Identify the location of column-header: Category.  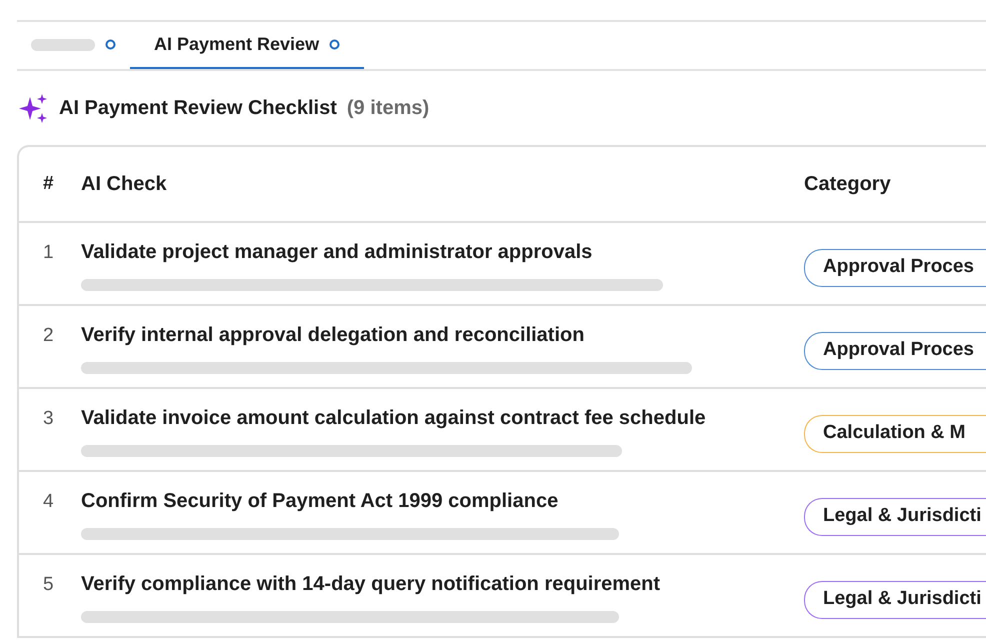
(848, 184).